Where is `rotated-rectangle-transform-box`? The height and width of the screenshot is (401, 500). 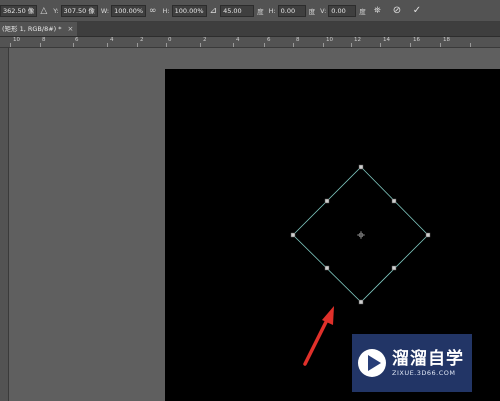
rotated-rectangle-transform-box is located at coordinates (360, 234).